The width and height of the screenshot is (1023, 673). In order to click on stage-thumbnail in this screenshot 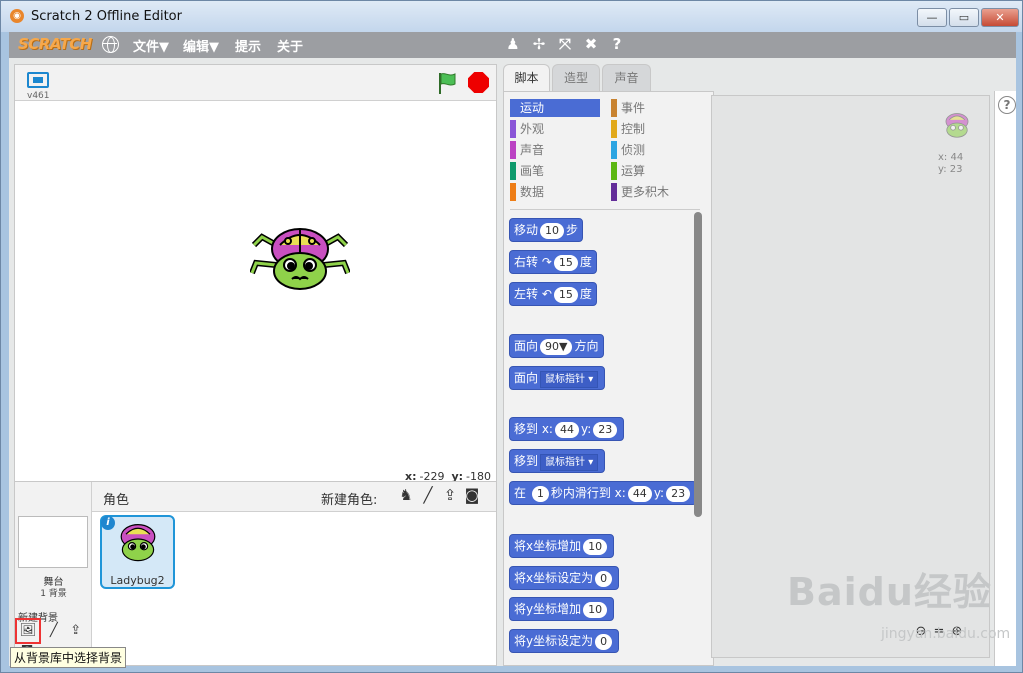, I will do `click(53, 542)`.